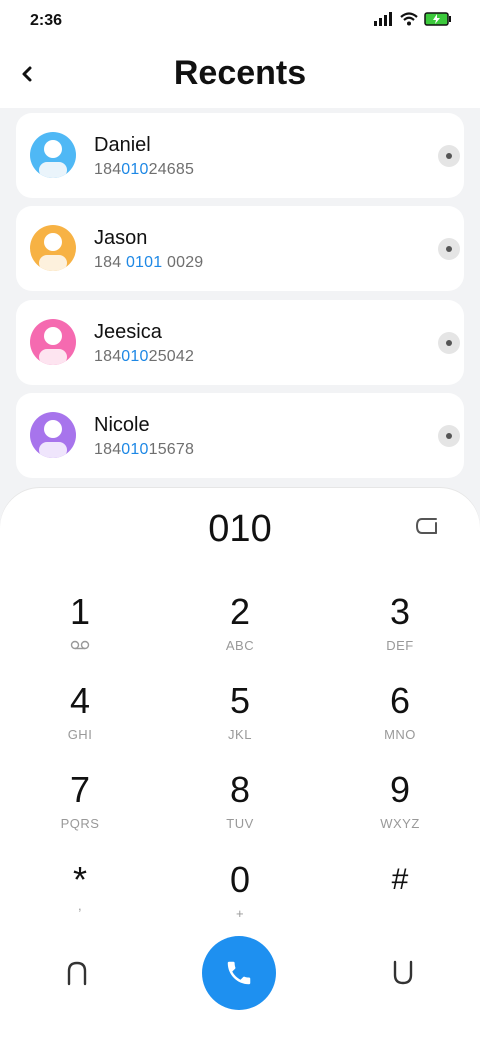 This screenshot has width=480, height=1040. What do you see at coordinates (400, 823) in the screenshot?
I see `key-letters: WXYZ` at bounding box center [400, 823].